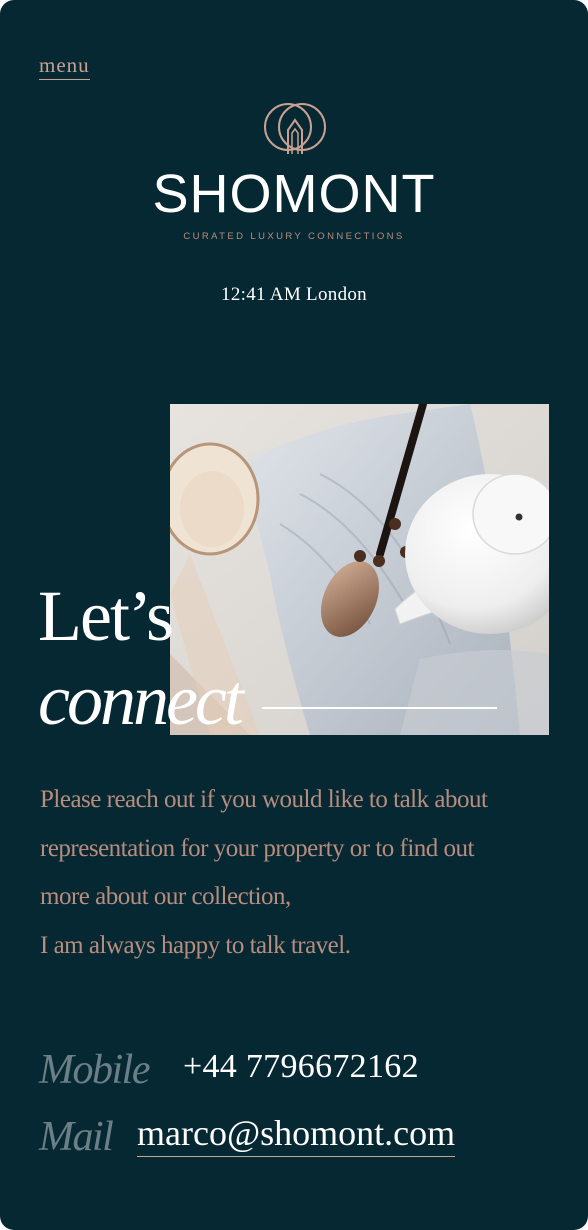  What do you see at coordinates (296, 1134) in the screenshot?
I see `email-link: marco@shomont.com` at bounding box center [296, 1134].